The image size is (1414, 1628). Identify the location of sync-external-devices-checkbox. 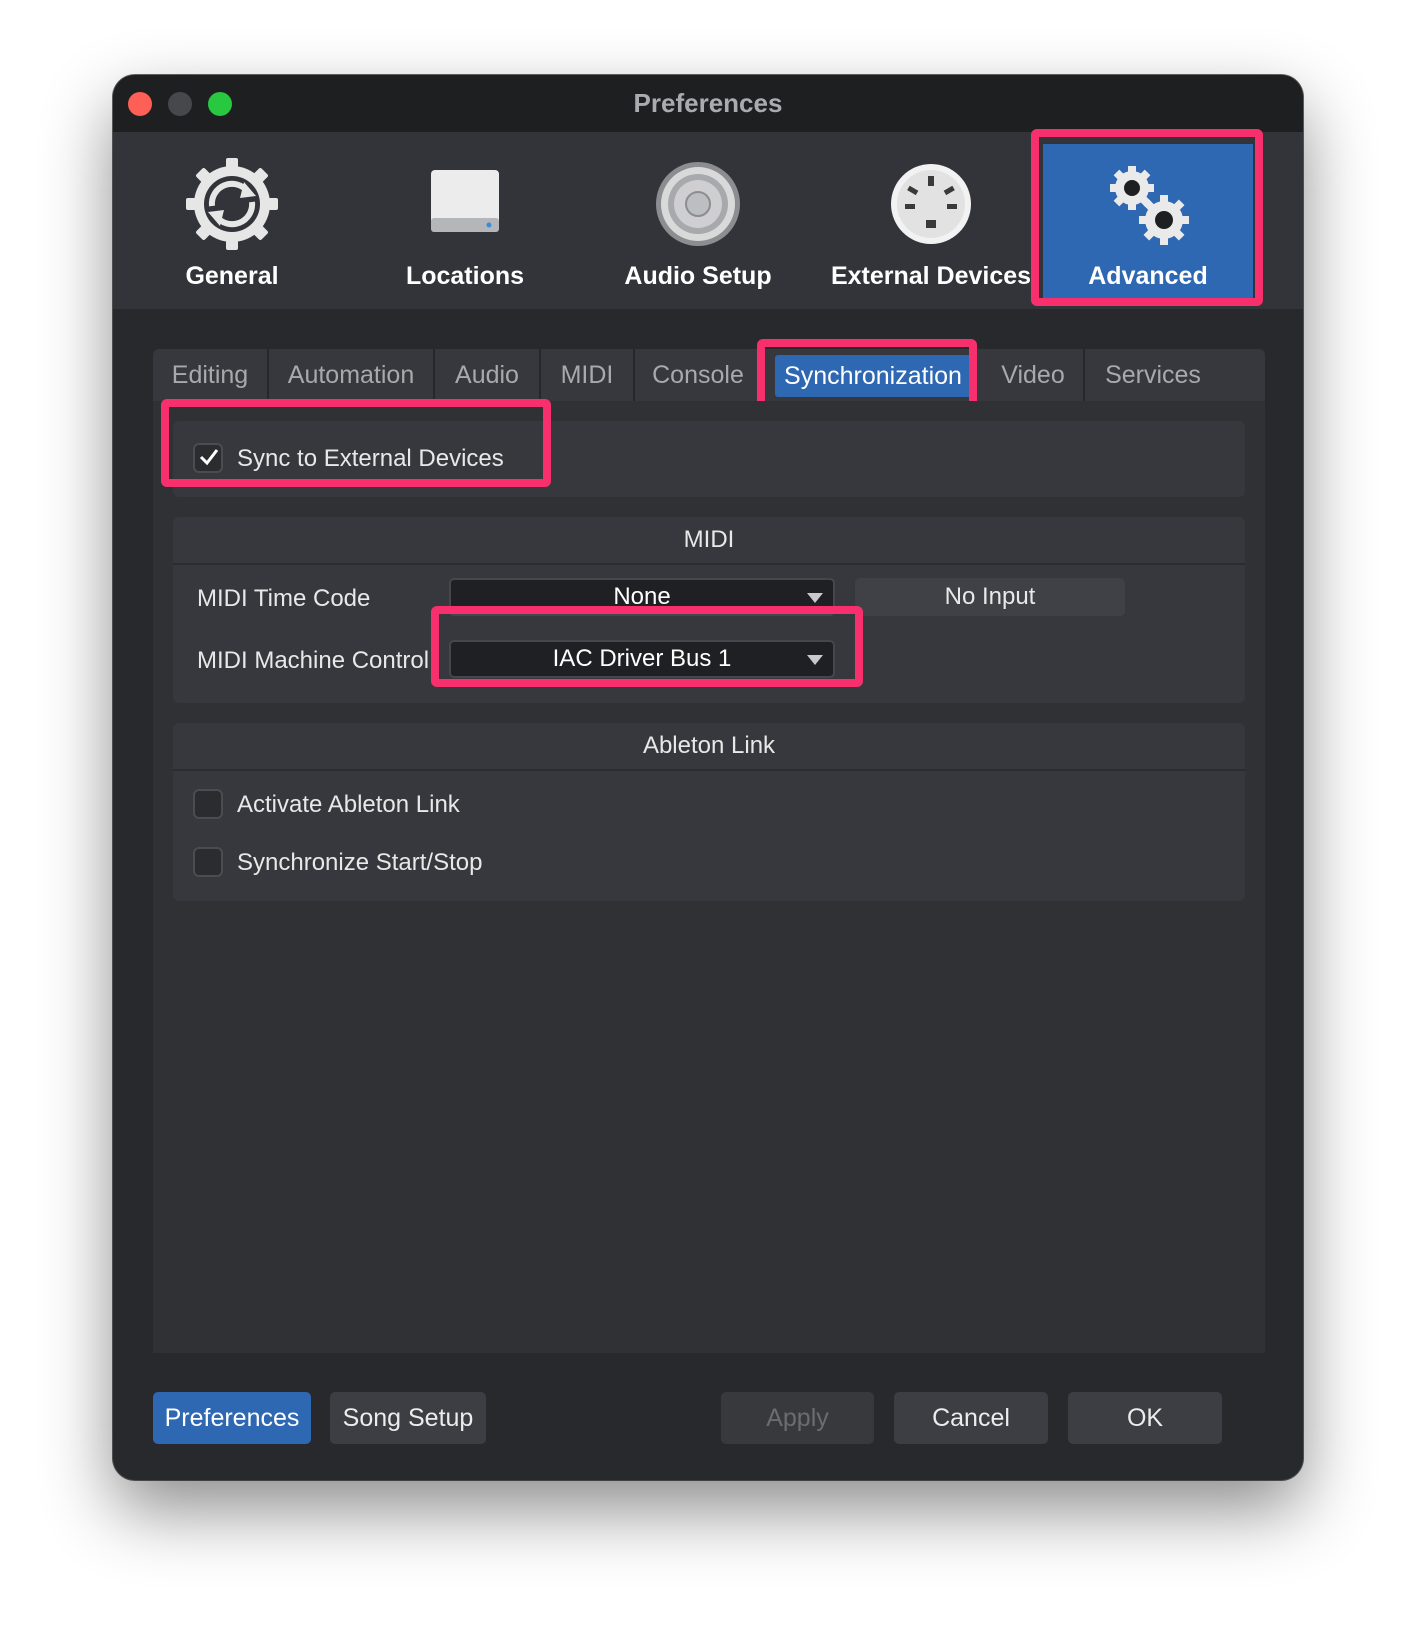
(208, 458).